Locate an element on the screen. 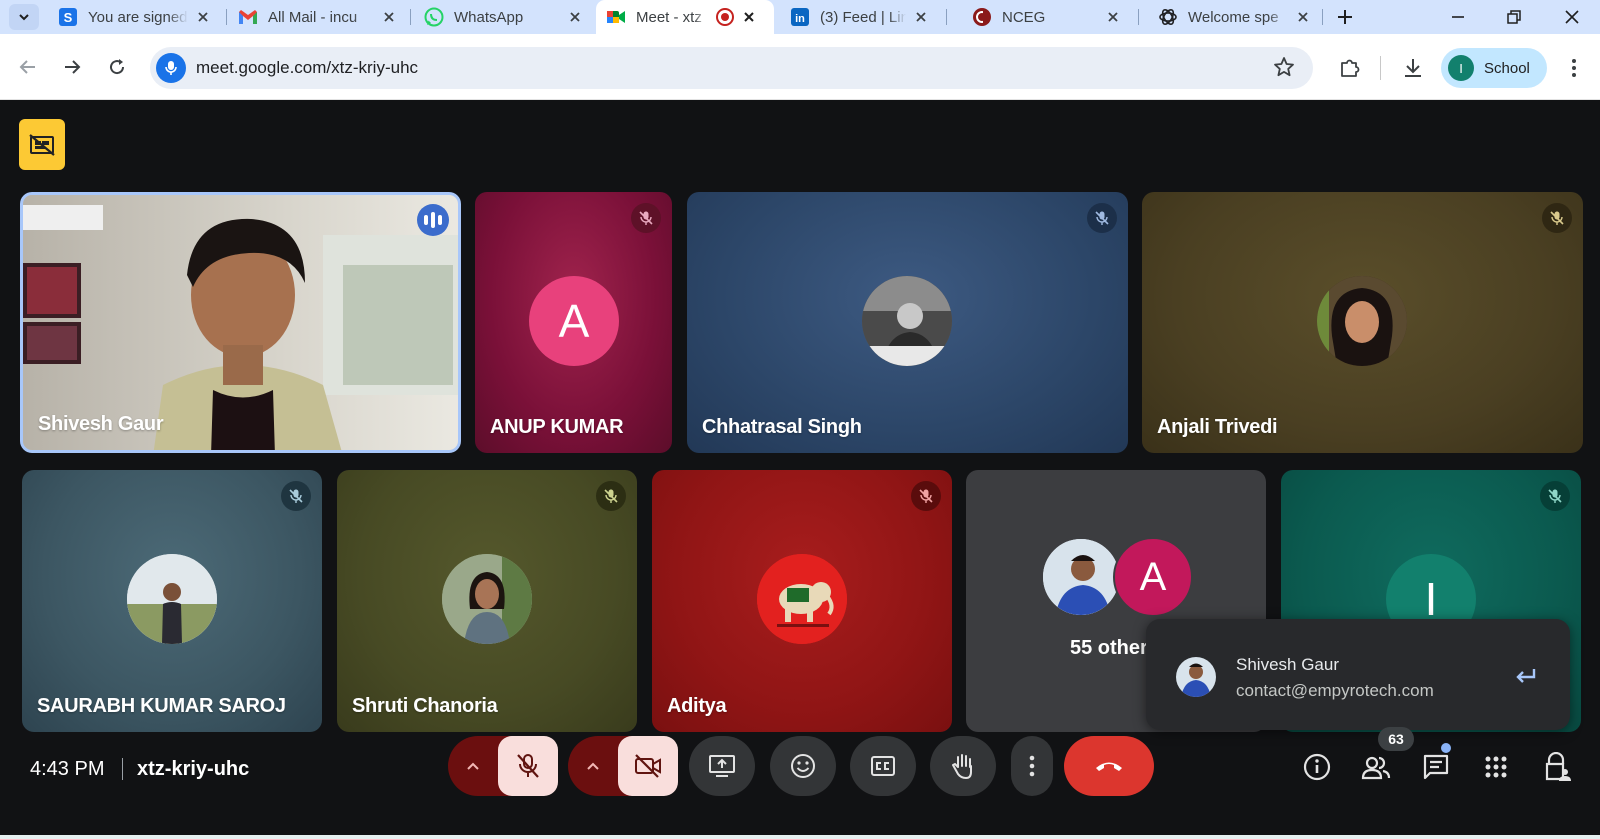  avatar is located at coordinates (172, 599).